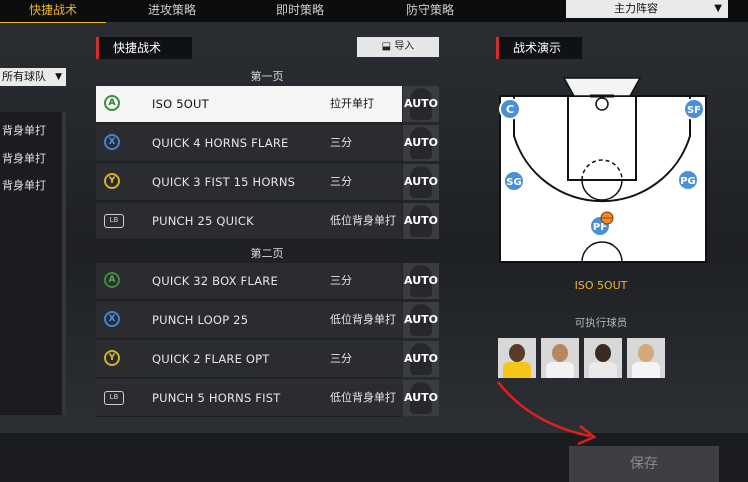 The width and height of the screenshot is (748, 482). What do you see at coordinates (602, 87) in the screenshot?
I see `backboard-support` at bounding box center [602, 87].